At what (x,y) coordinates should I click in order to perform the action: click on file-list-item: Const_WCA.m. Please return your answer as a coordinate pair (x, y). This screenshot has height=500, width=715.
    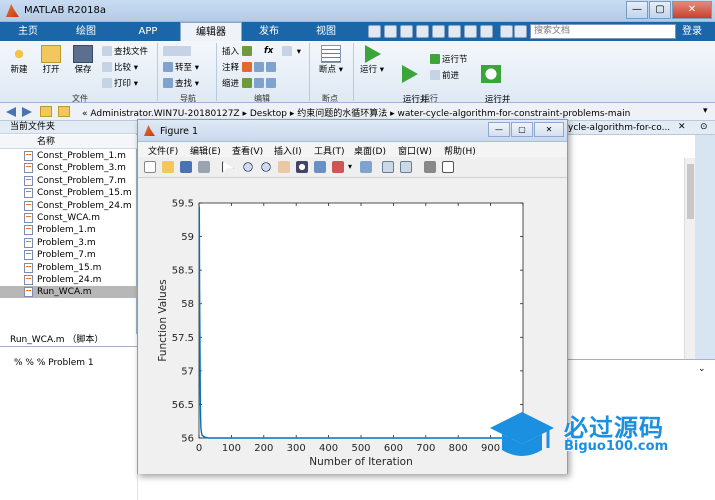
    Looking at the image, I should click on (68, 218).